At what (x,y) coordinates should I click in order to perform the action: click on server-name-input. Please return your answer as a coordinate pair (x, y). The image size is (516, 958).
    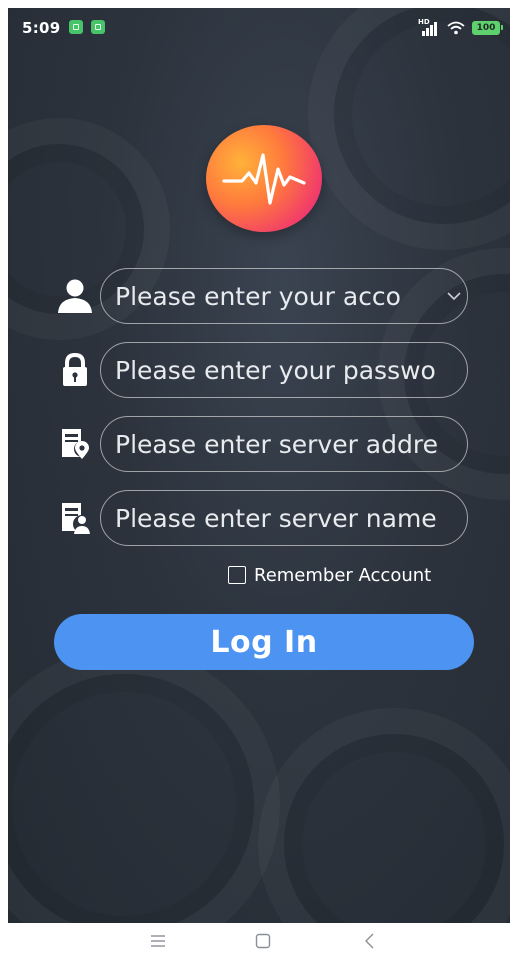
    Looking at the image, I should click on (284, 518).